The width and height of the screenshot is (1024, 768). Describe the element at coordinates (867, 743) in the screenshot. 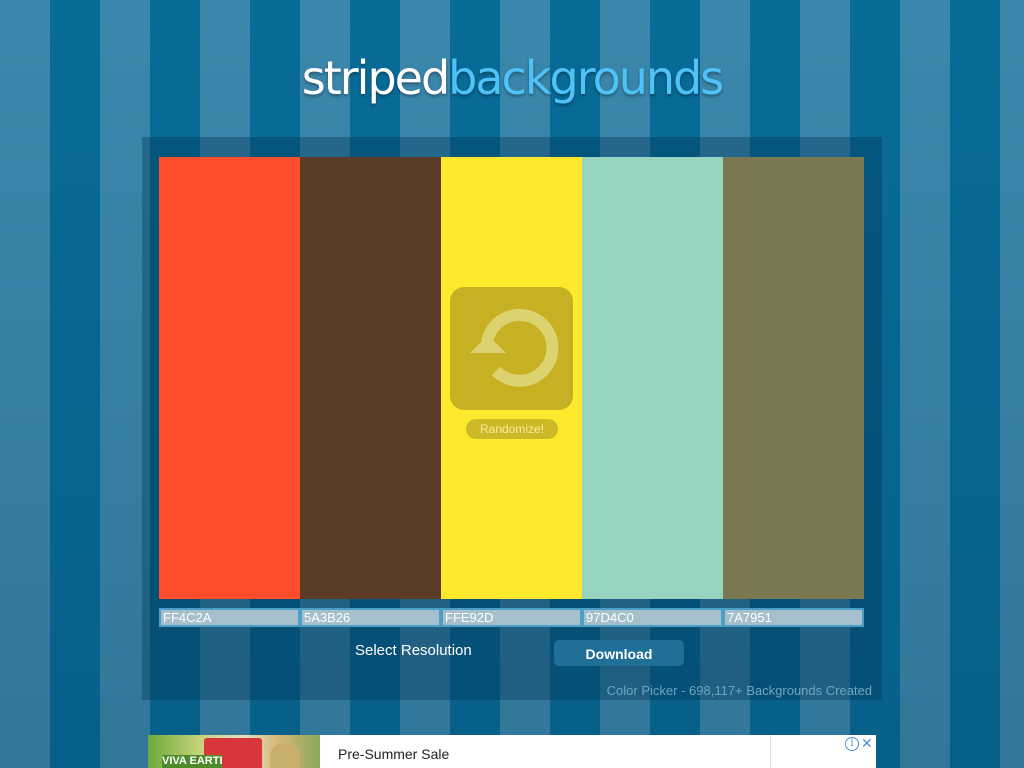

I see `close-icon: ✕` at that location.